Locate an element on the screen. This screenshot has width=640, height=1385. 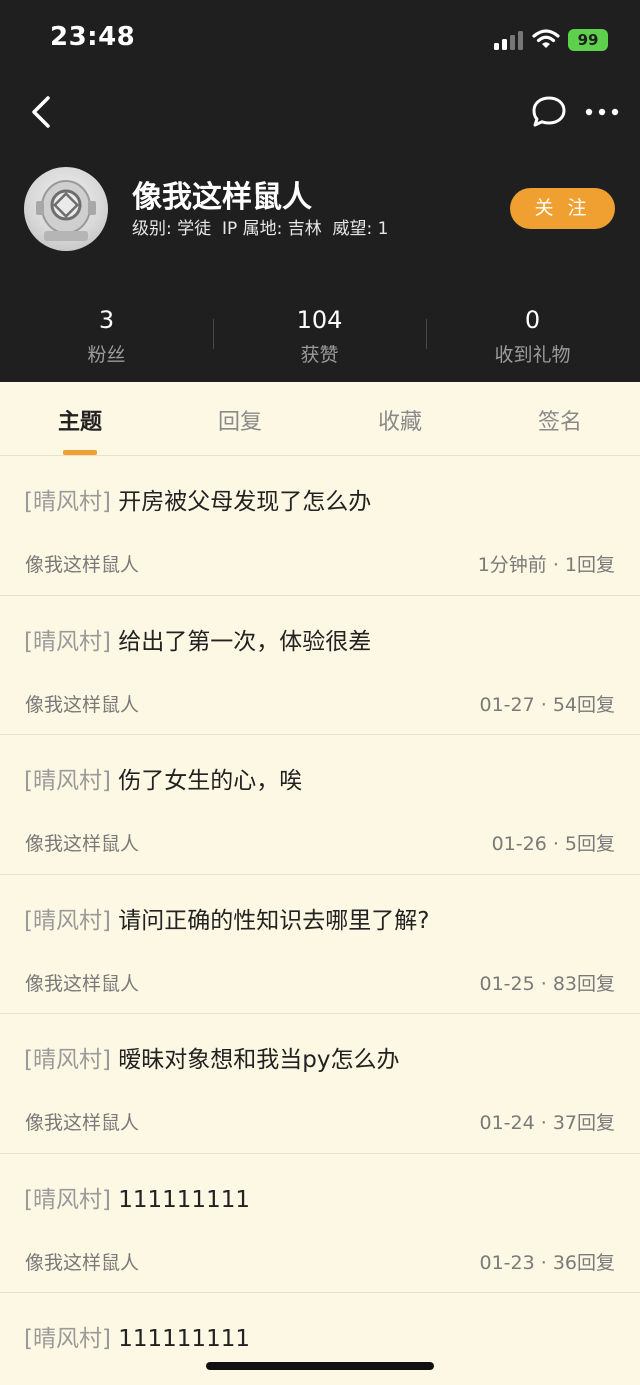
stat-value: 0 is located at coordinates (532, 320).